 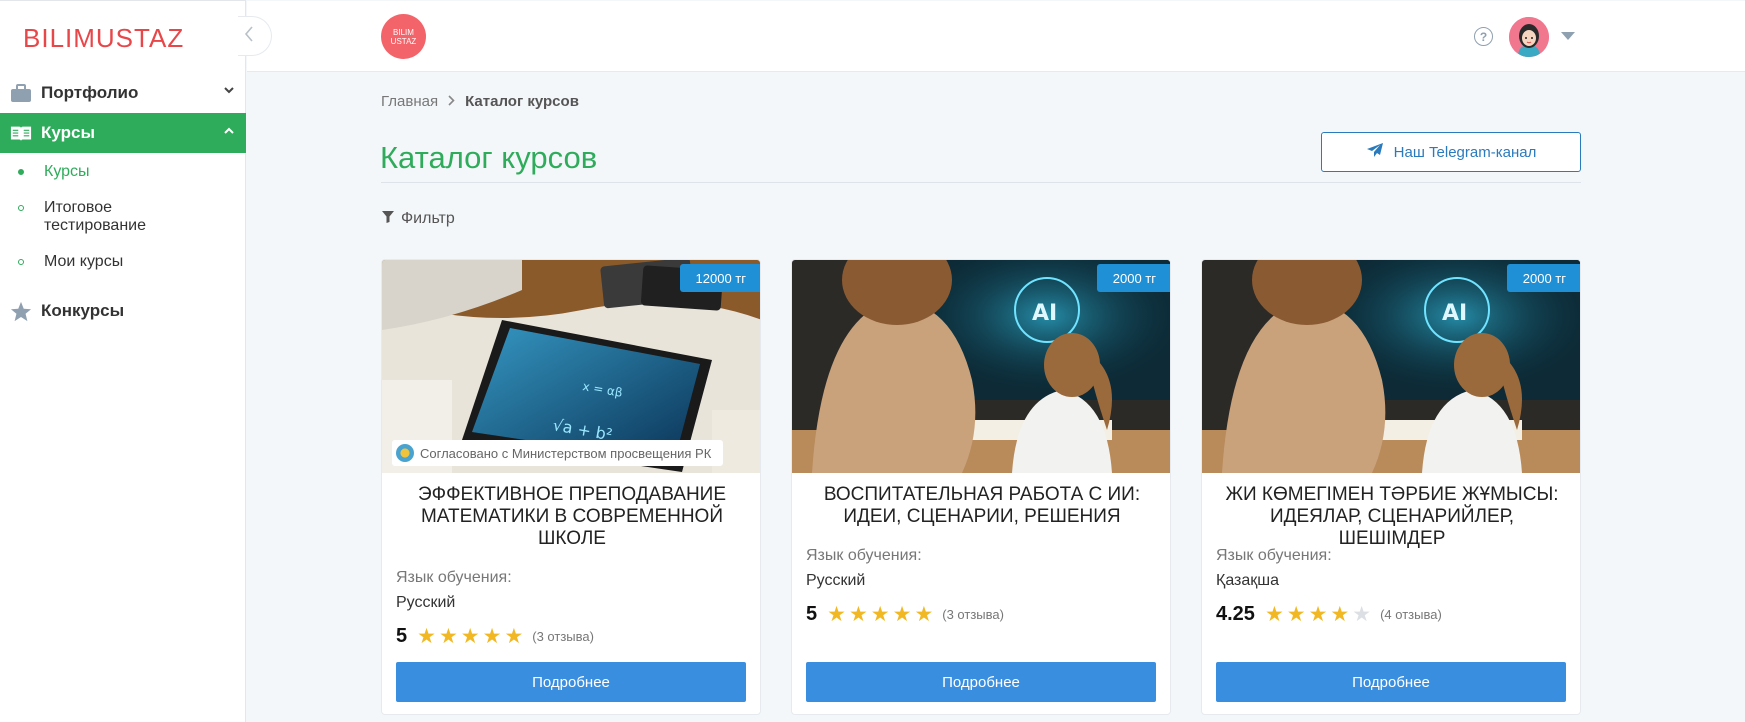 What do you see at coordinates (1362, 614) in the screenshot?
I see `star-empty-icon: ★` at bounding box center [1362, 614].